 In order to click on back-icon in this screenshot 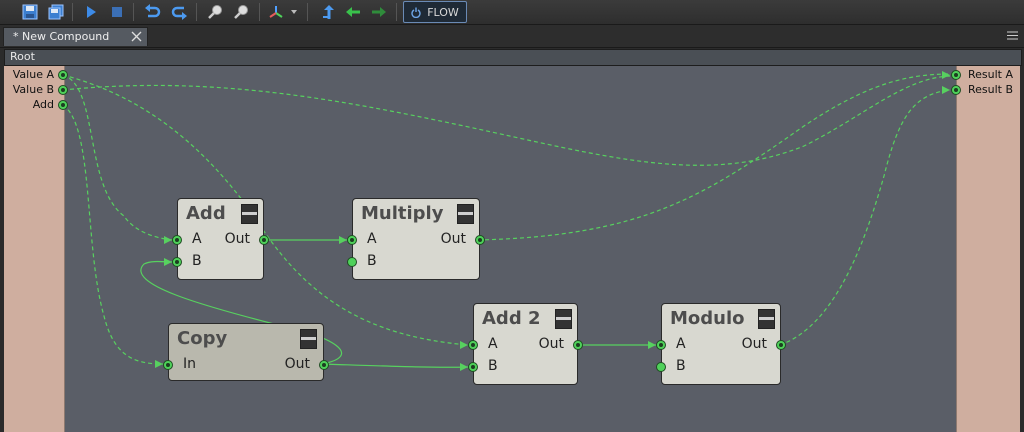, I will do `click(353, 12)`.